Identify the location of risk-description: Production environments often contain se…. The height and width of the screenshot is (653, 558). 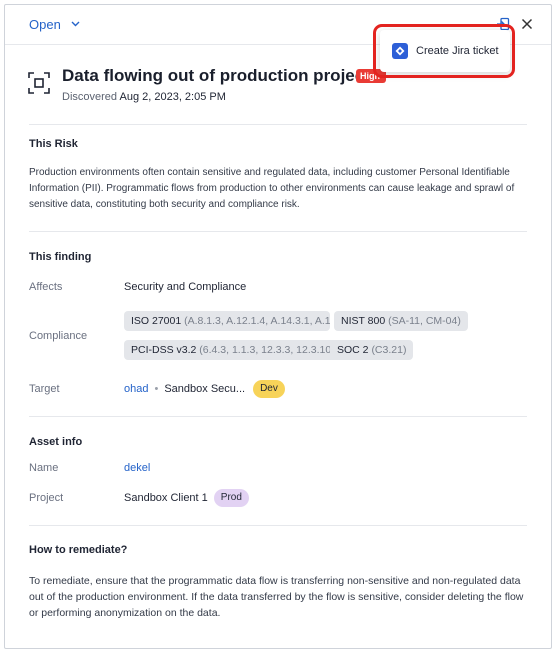
(272, 188).